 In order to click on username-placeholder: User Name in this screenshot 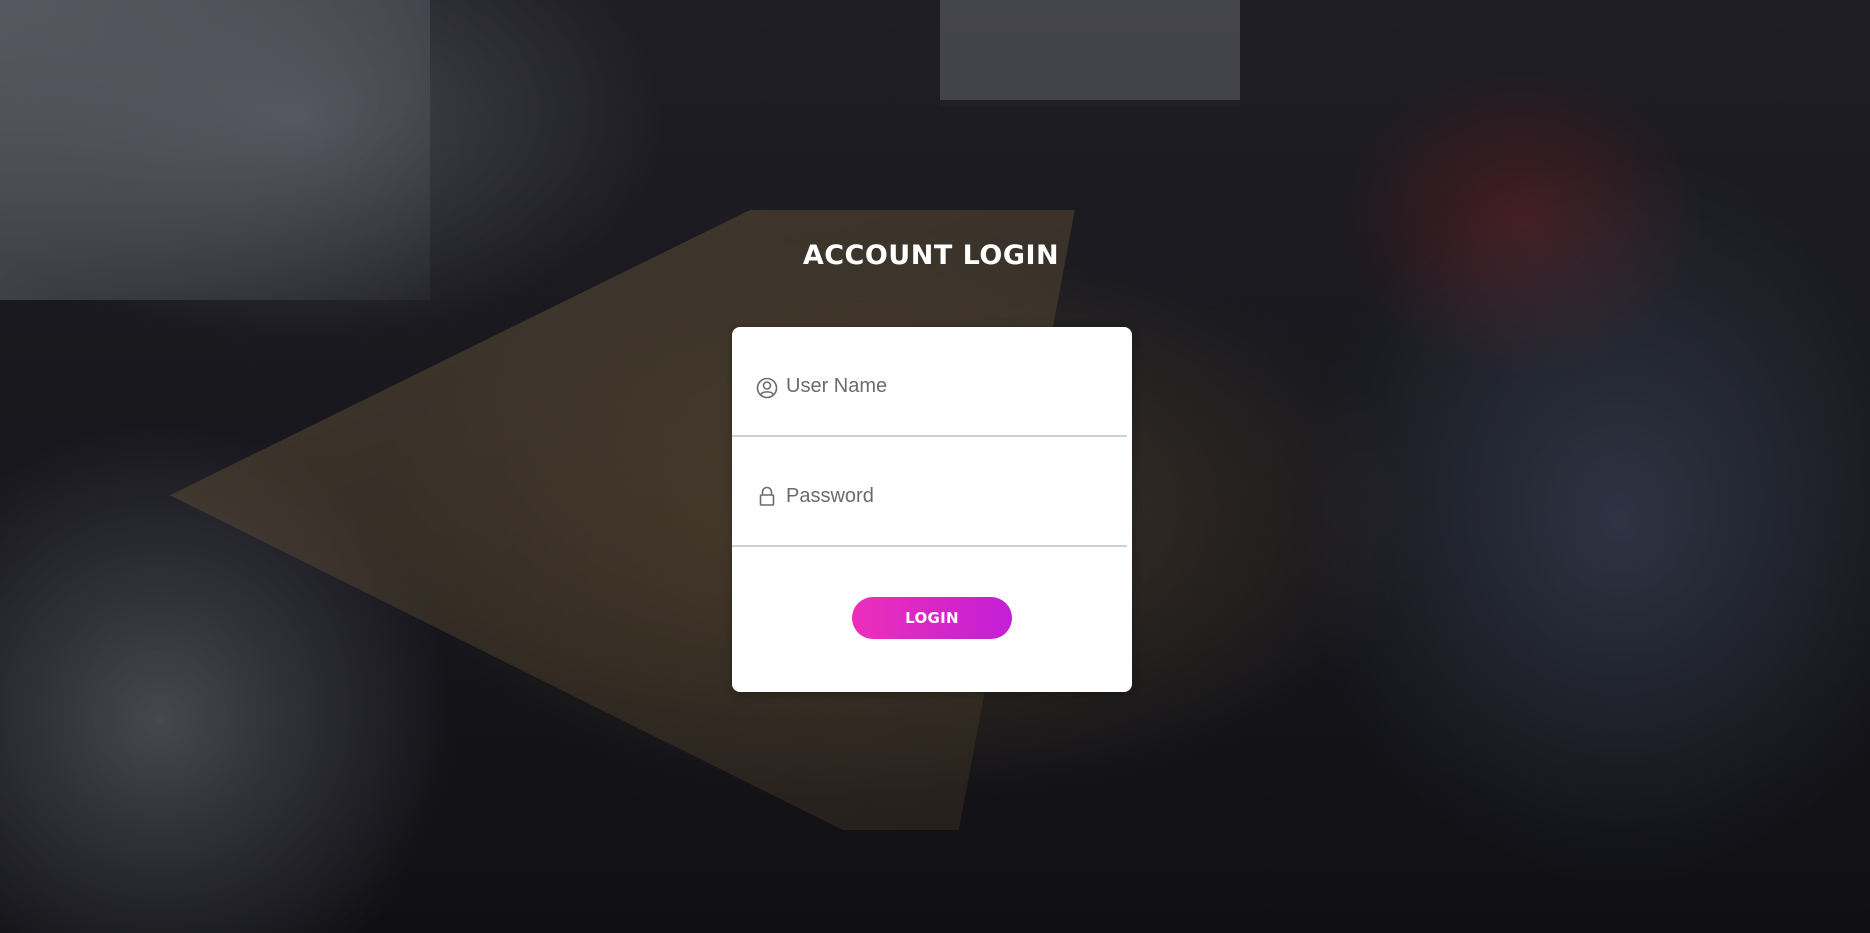, I will do `click(837, 386)`.